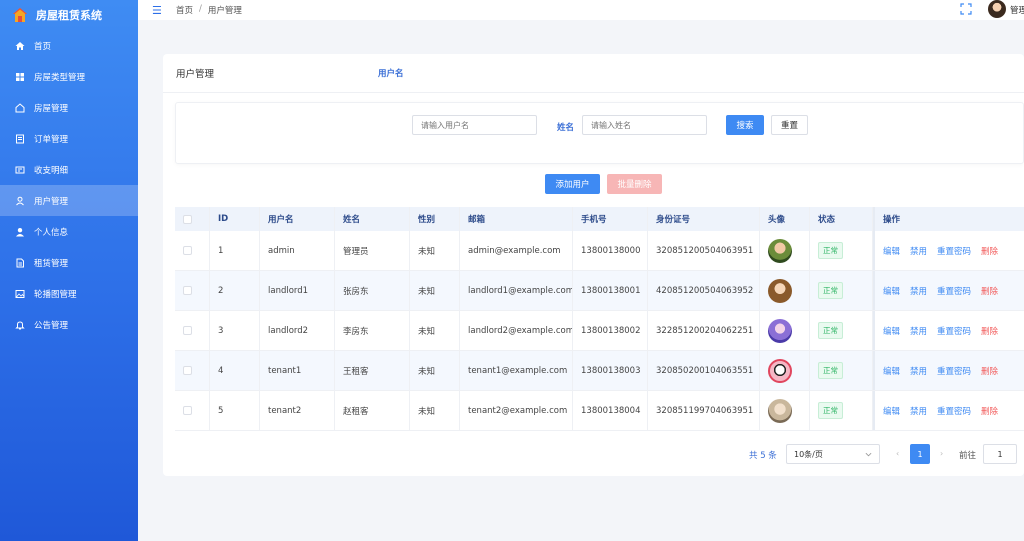 The image size is (1024, 541). What do you see at coordinates (372, 290) in the screenshot?
I see `cell-name: 张房东` at bounding box center [372, 290].